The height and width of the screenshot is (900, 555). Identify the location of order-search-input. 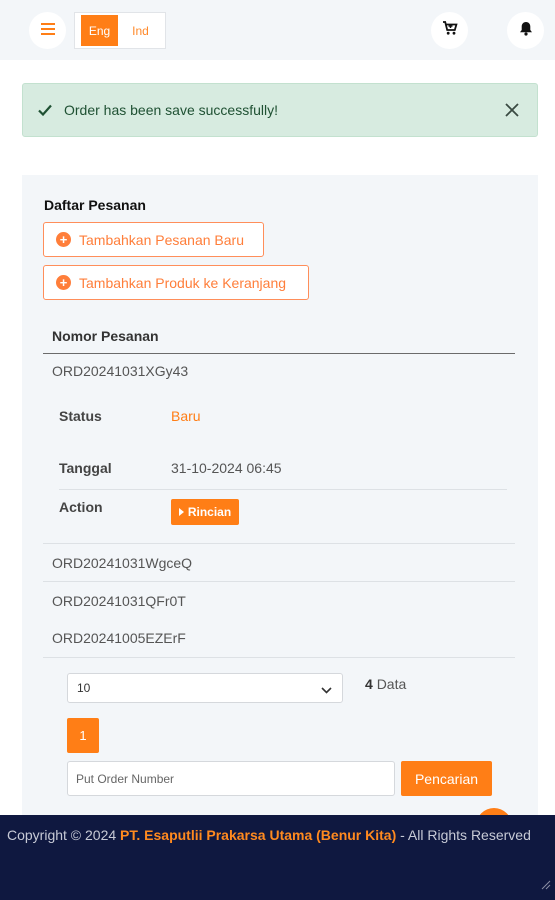
(231, 778).